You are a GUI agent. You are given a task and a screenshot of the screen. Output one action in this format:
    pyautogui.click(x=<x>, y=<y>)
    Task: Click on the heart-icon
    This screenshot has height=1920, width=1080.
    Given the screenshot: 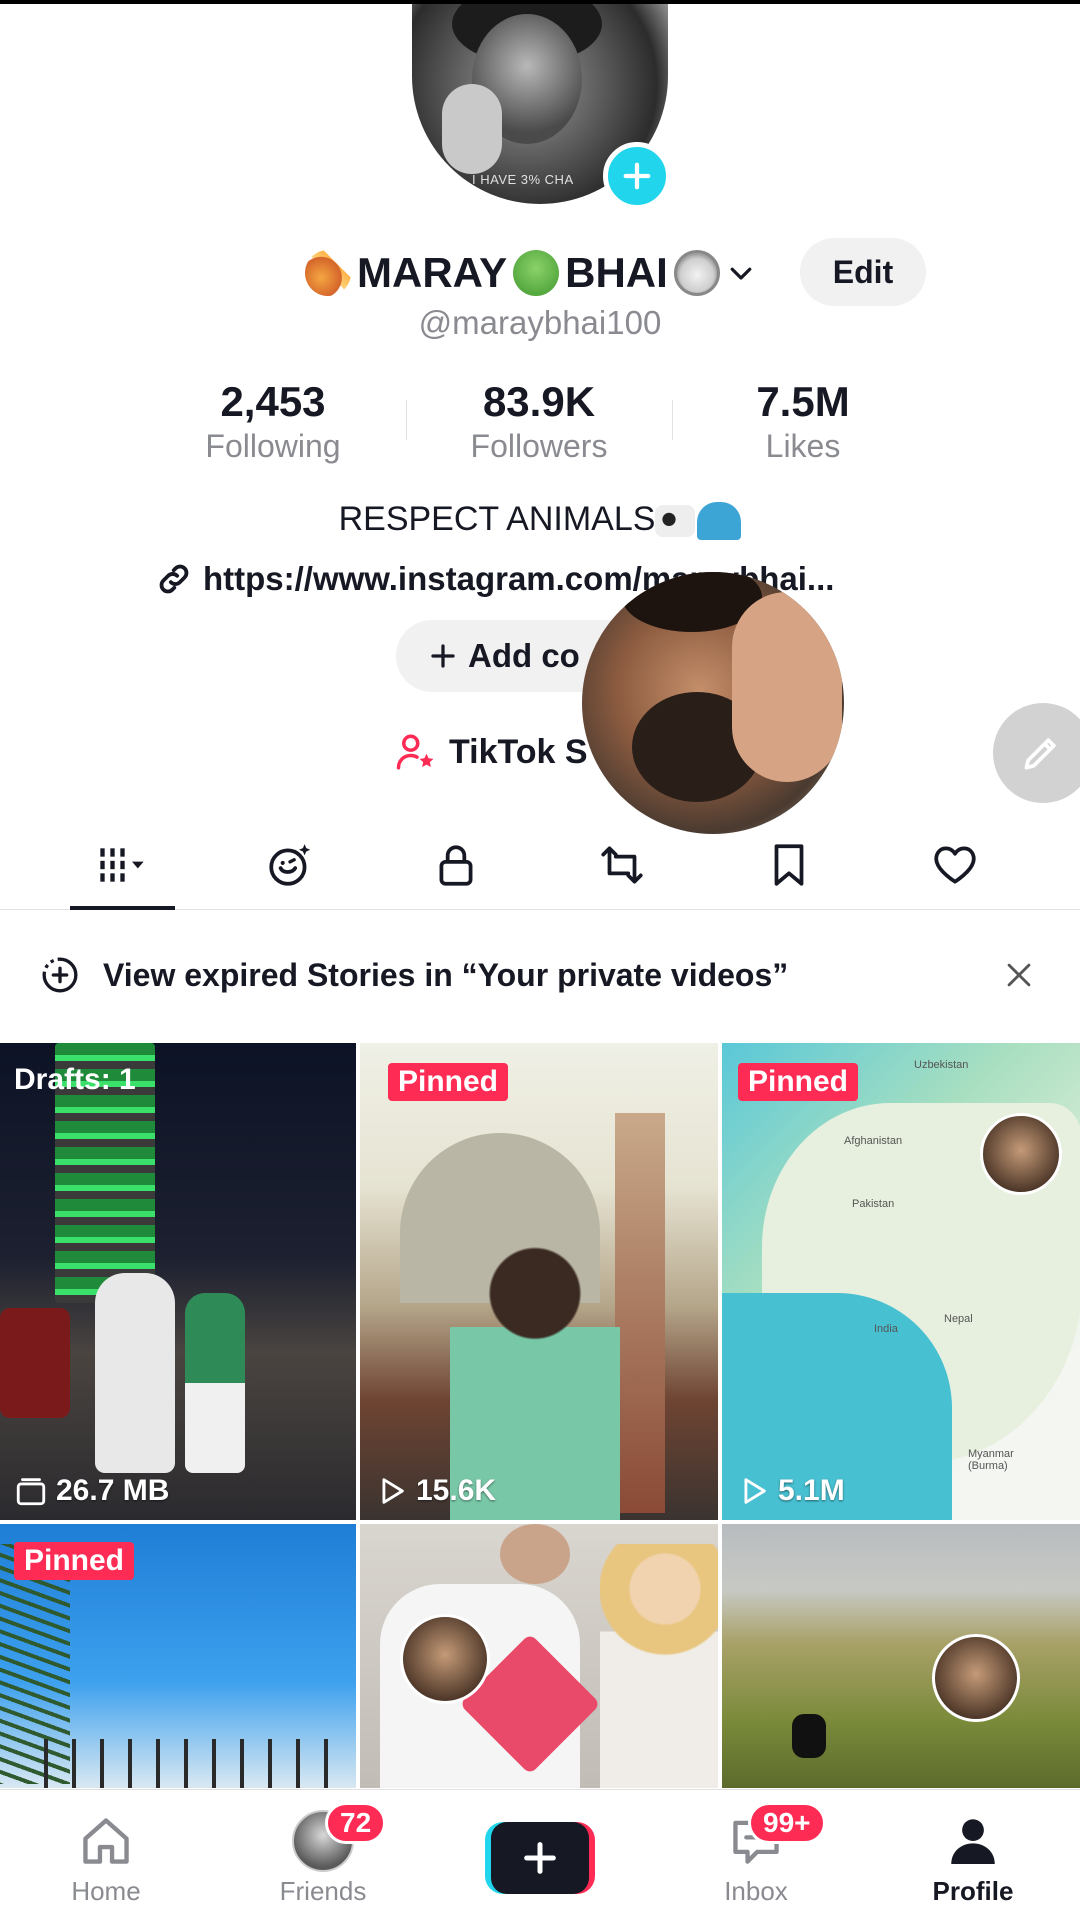 What is the action you would take?
    pyautogui.click(x=955, y=865)
    